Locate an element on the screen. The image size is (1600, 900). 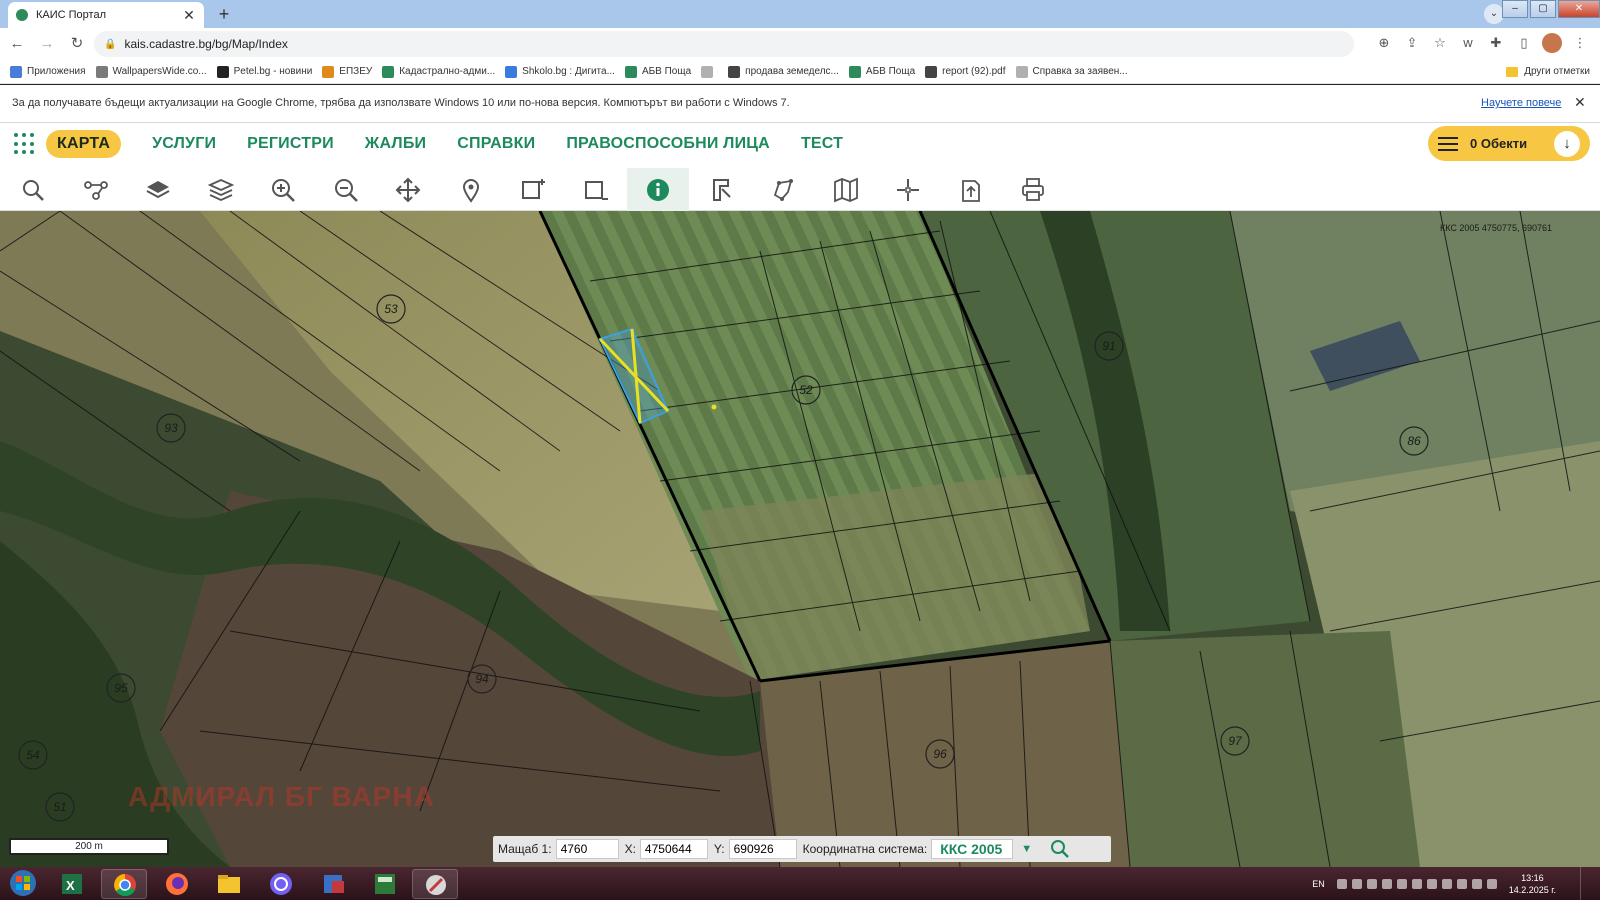
start-button is located at coordinates (23, 883).